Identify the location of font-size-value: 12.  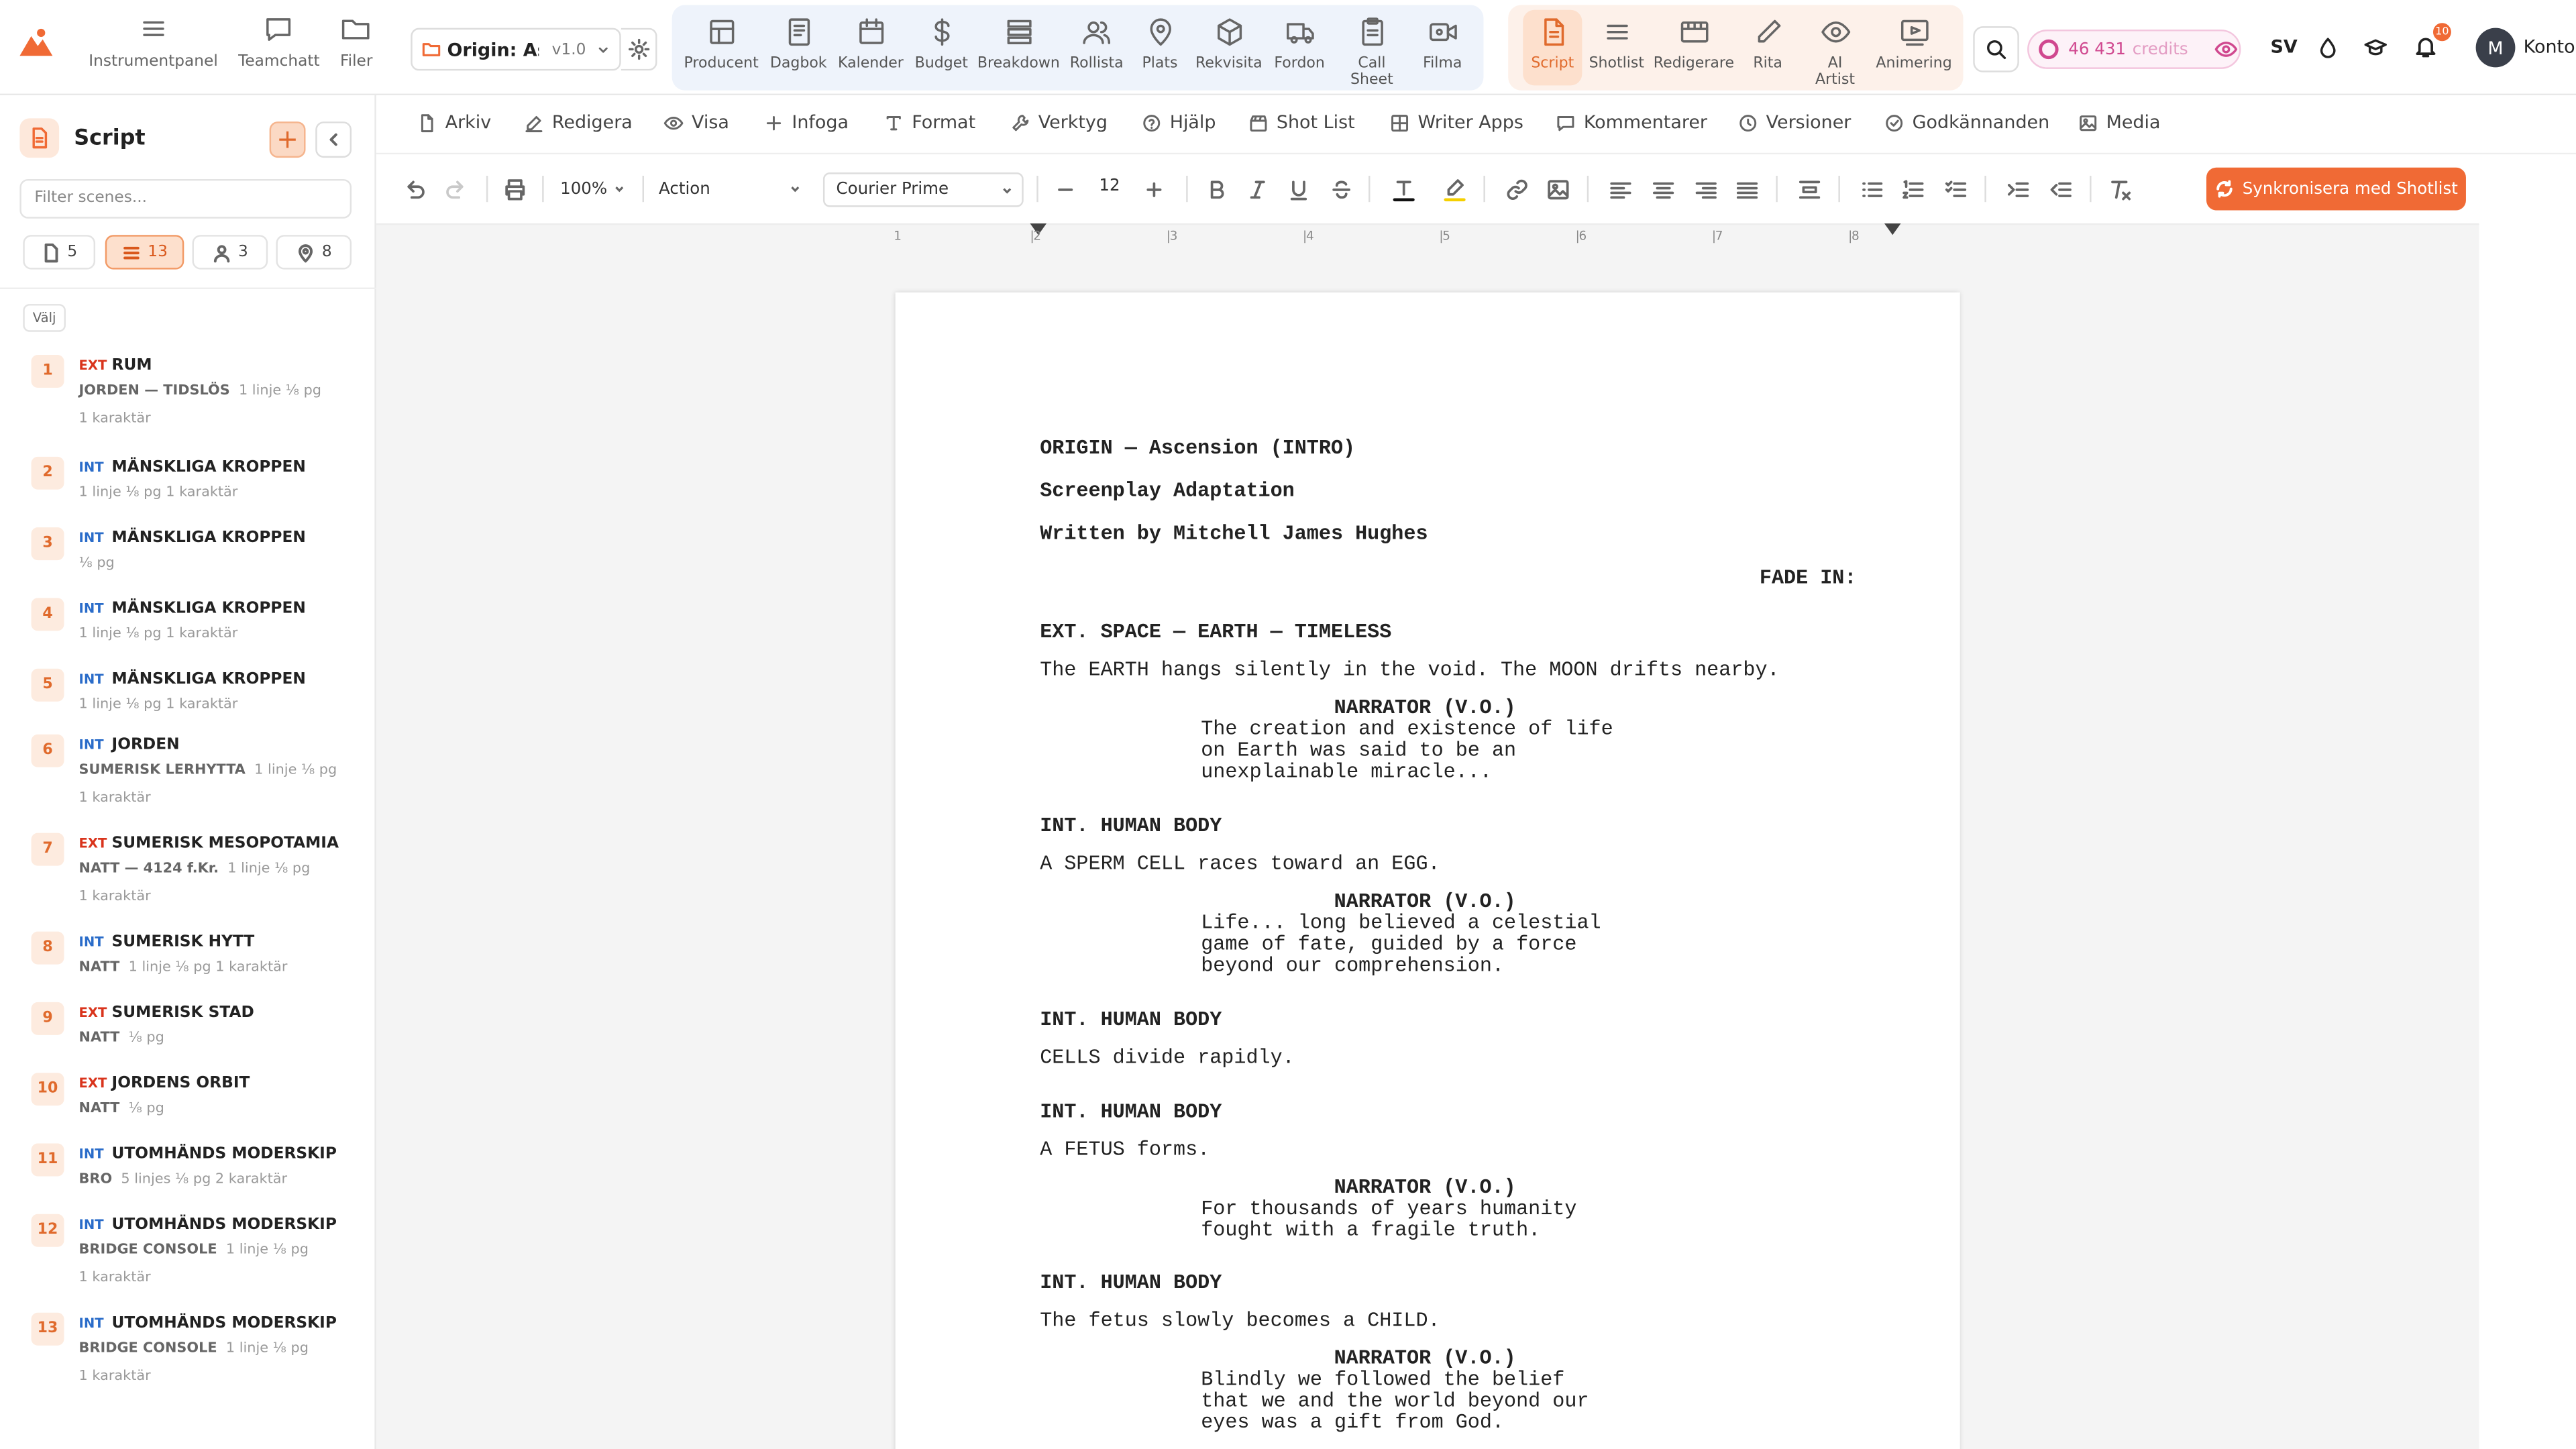
(1109, 186).